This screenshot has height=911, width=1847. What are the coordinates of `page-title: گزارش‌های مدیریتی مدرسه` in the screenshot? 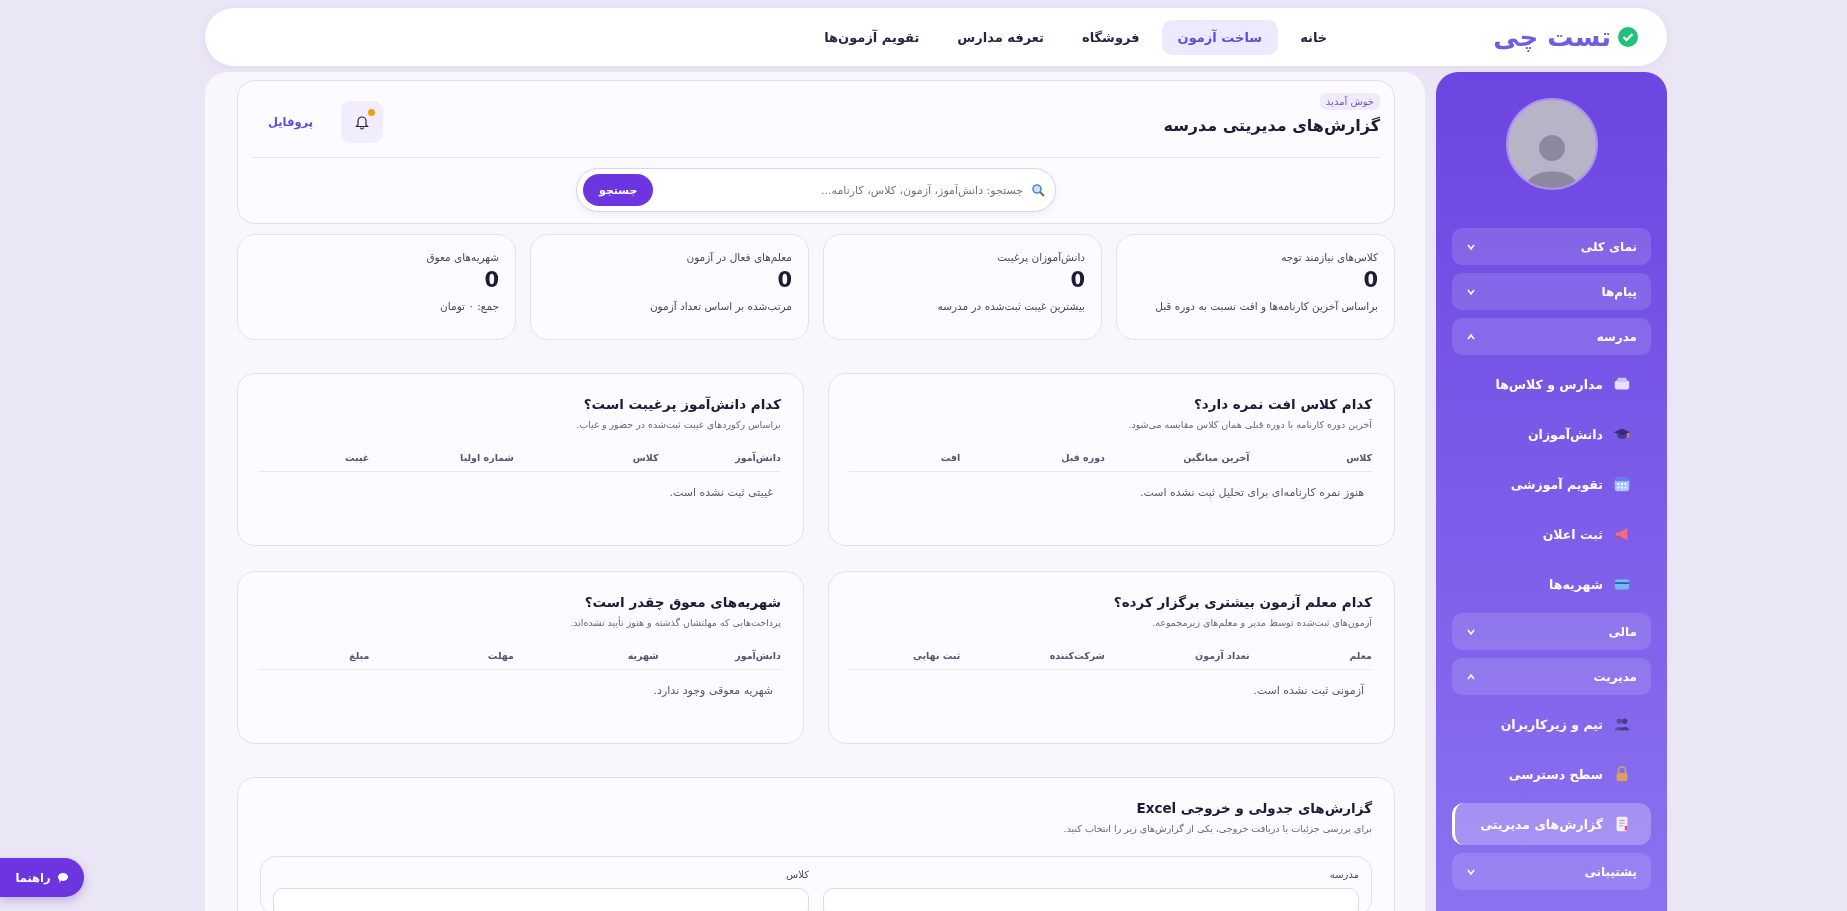 It's located at (1271, 125).